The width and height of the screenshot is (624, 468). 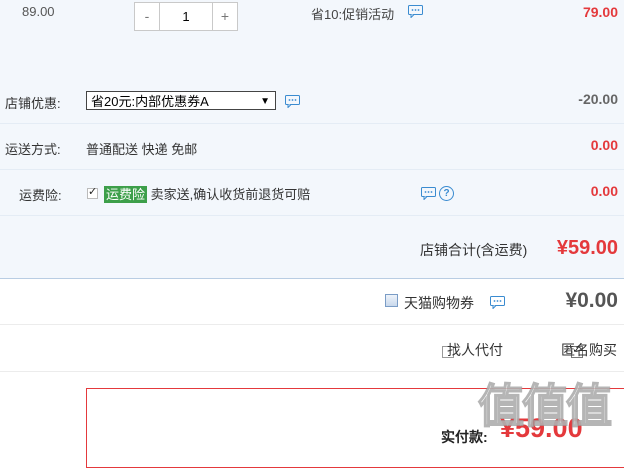 I want to click on quantity-increase-button: +, so click(x=225, y=16).